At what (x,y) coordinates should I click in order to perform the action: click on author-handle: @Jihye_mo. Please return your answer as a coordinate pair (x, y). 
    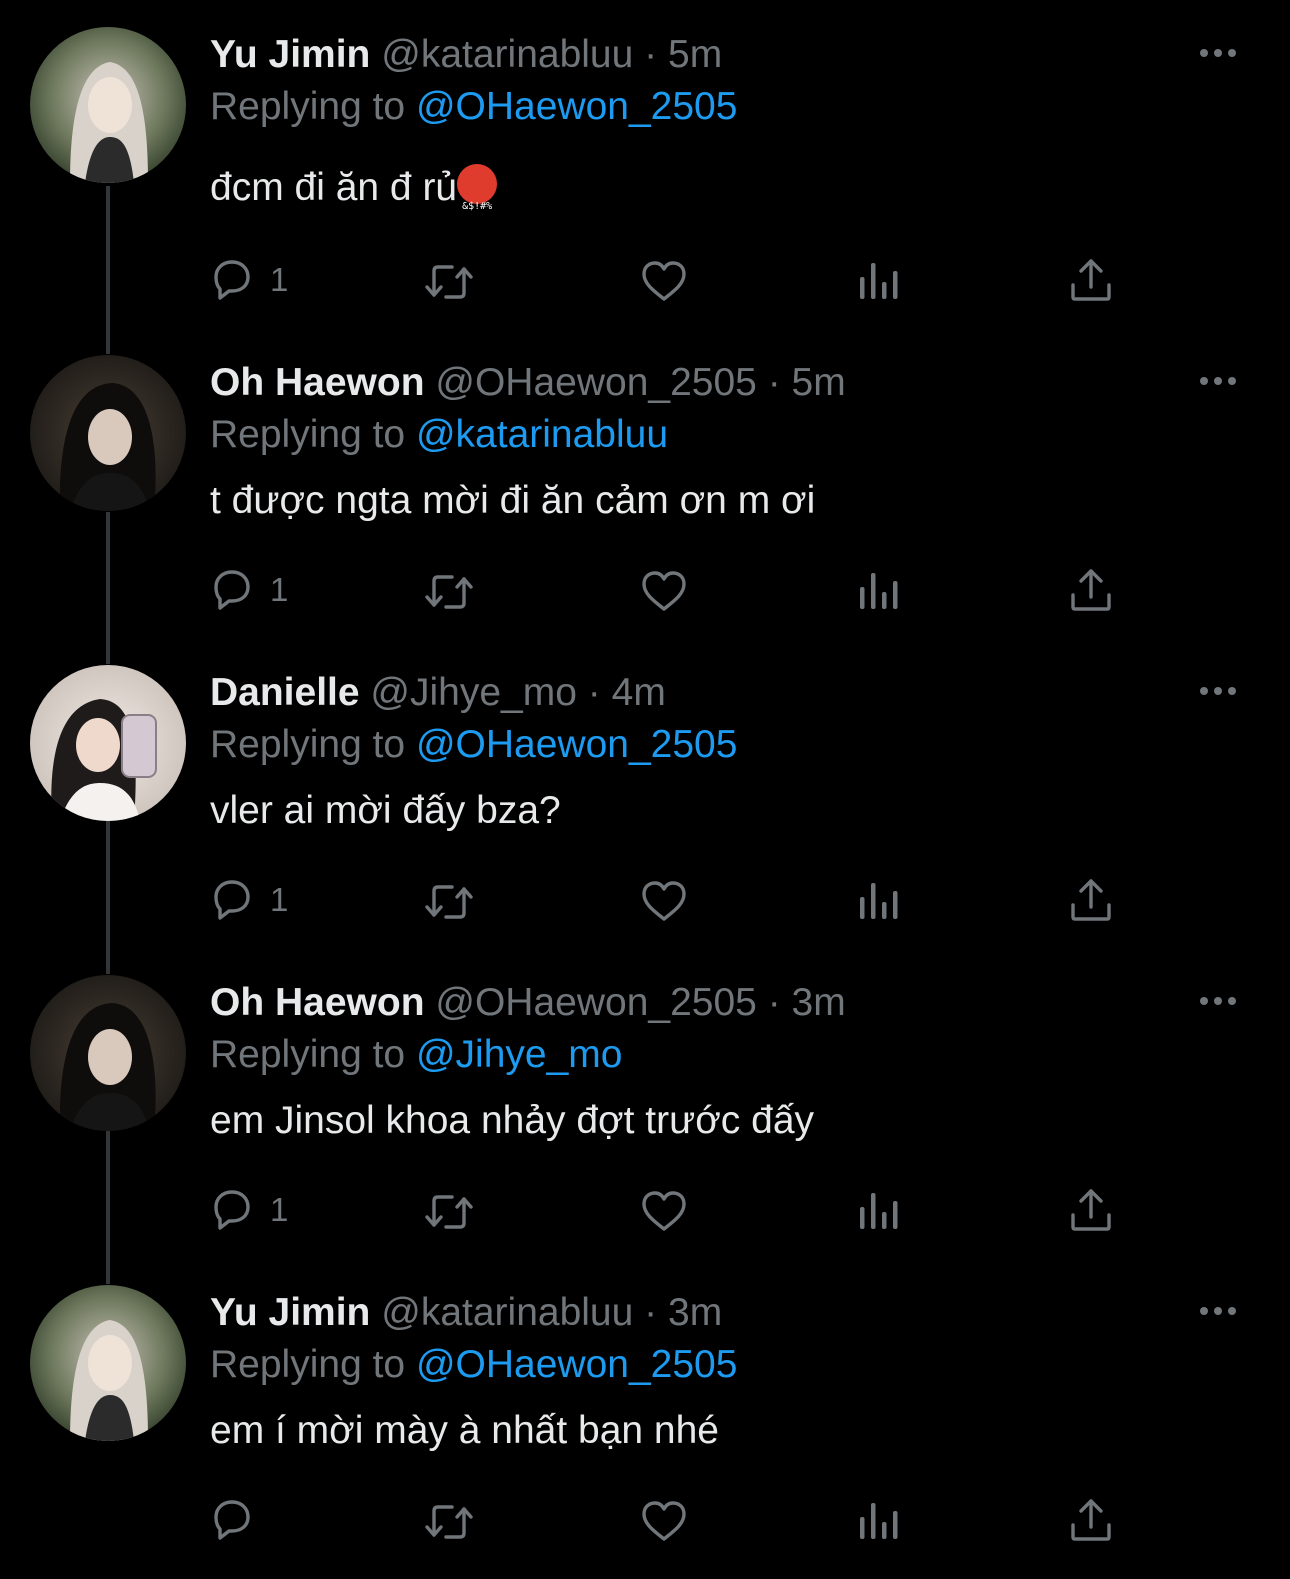
    Looking at the image, I should click on (473, 692).